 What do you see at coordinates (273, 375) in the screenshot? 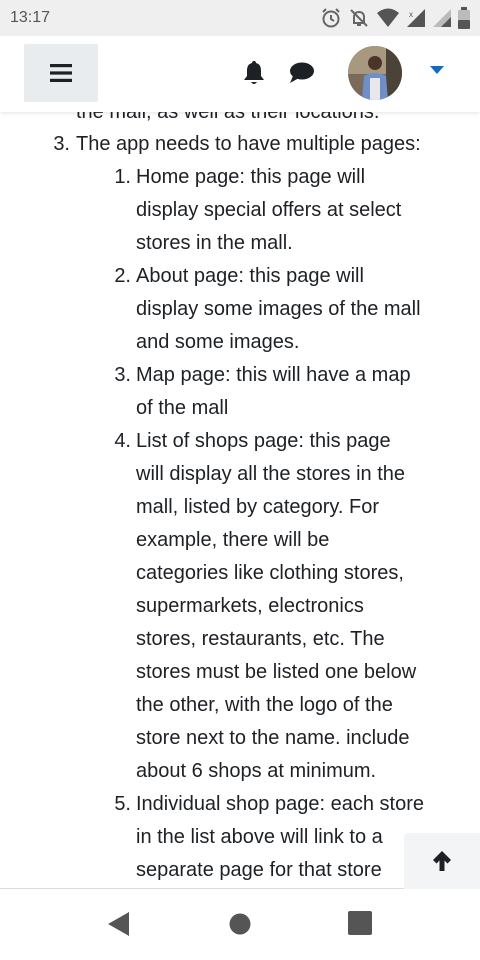
I see `sublist-text-line: Map page: this will have a map` at bounding box center [273, 375].